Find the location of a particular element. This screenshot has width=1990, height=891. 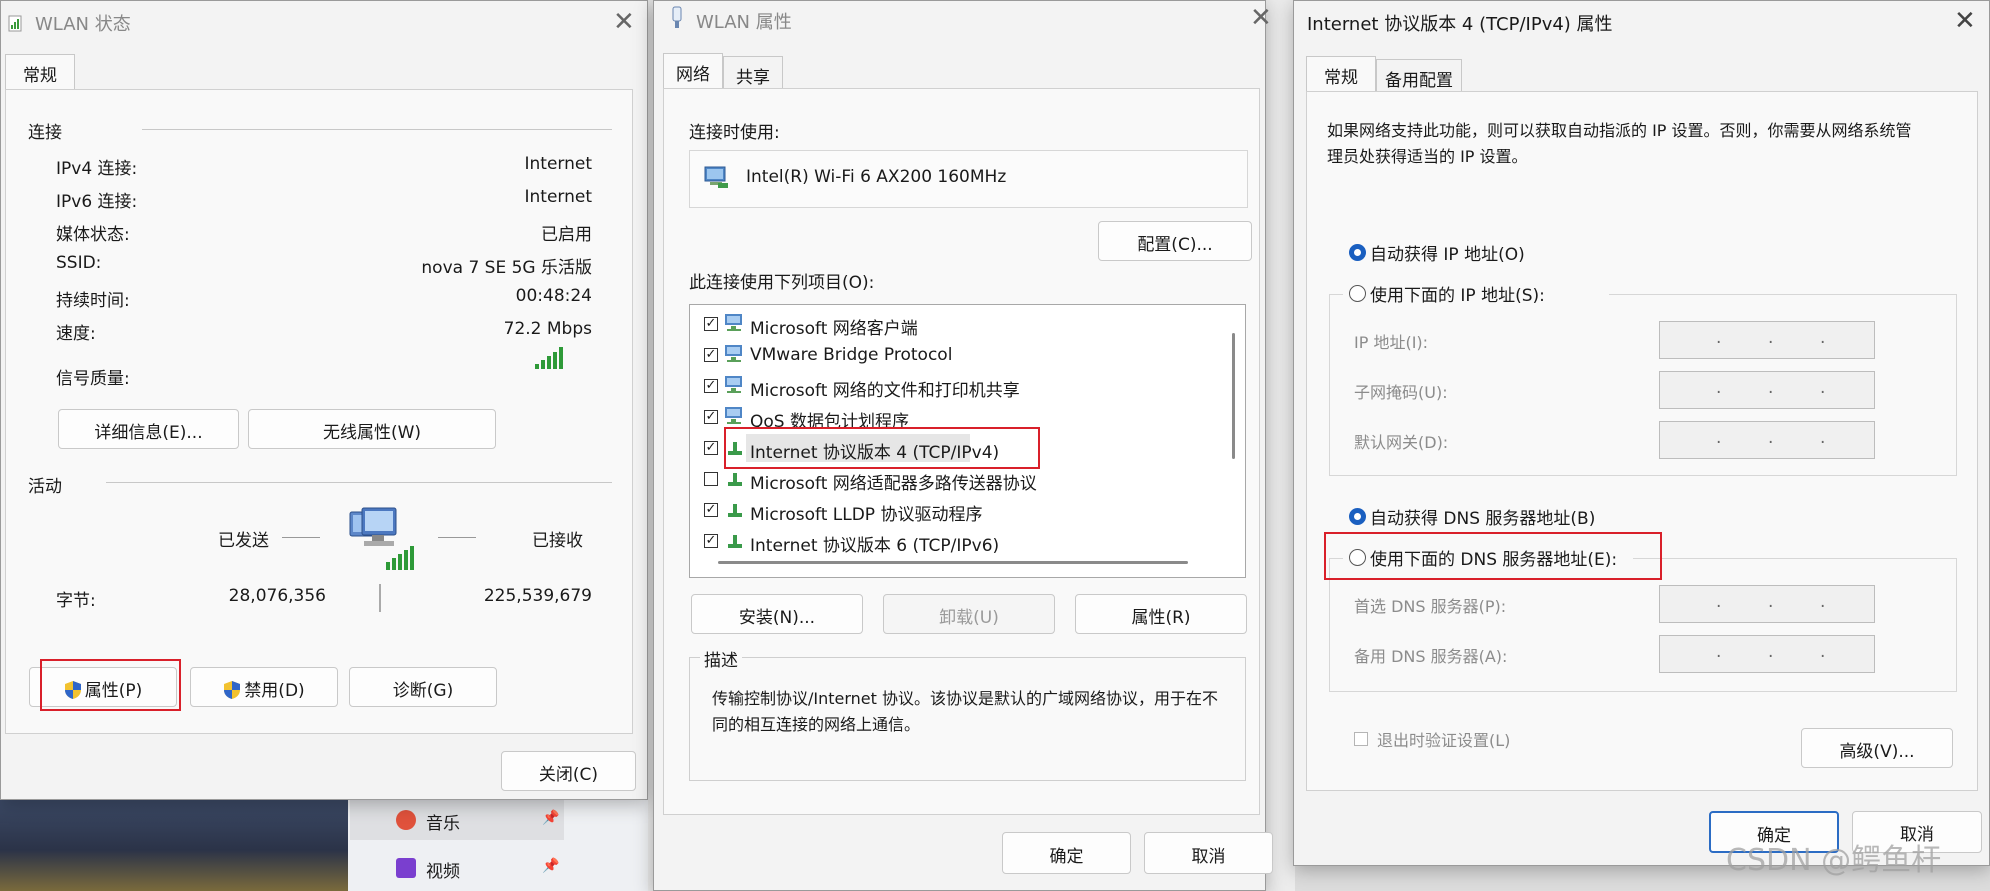

wifi-status-icon is located at coordinates (16, 23).